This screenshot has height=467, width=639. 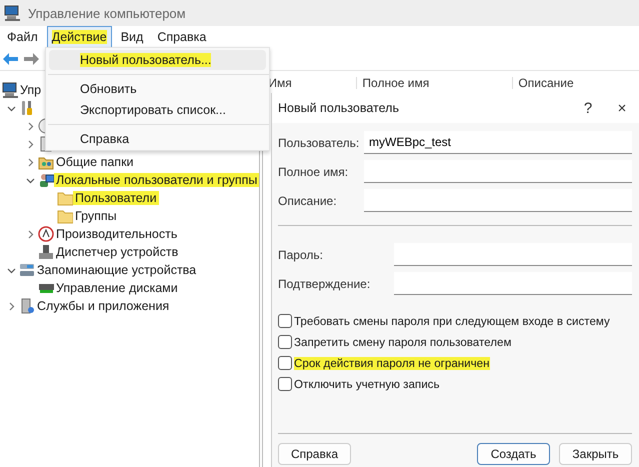 I want to click on server-icon, so click(x=27, y=306).